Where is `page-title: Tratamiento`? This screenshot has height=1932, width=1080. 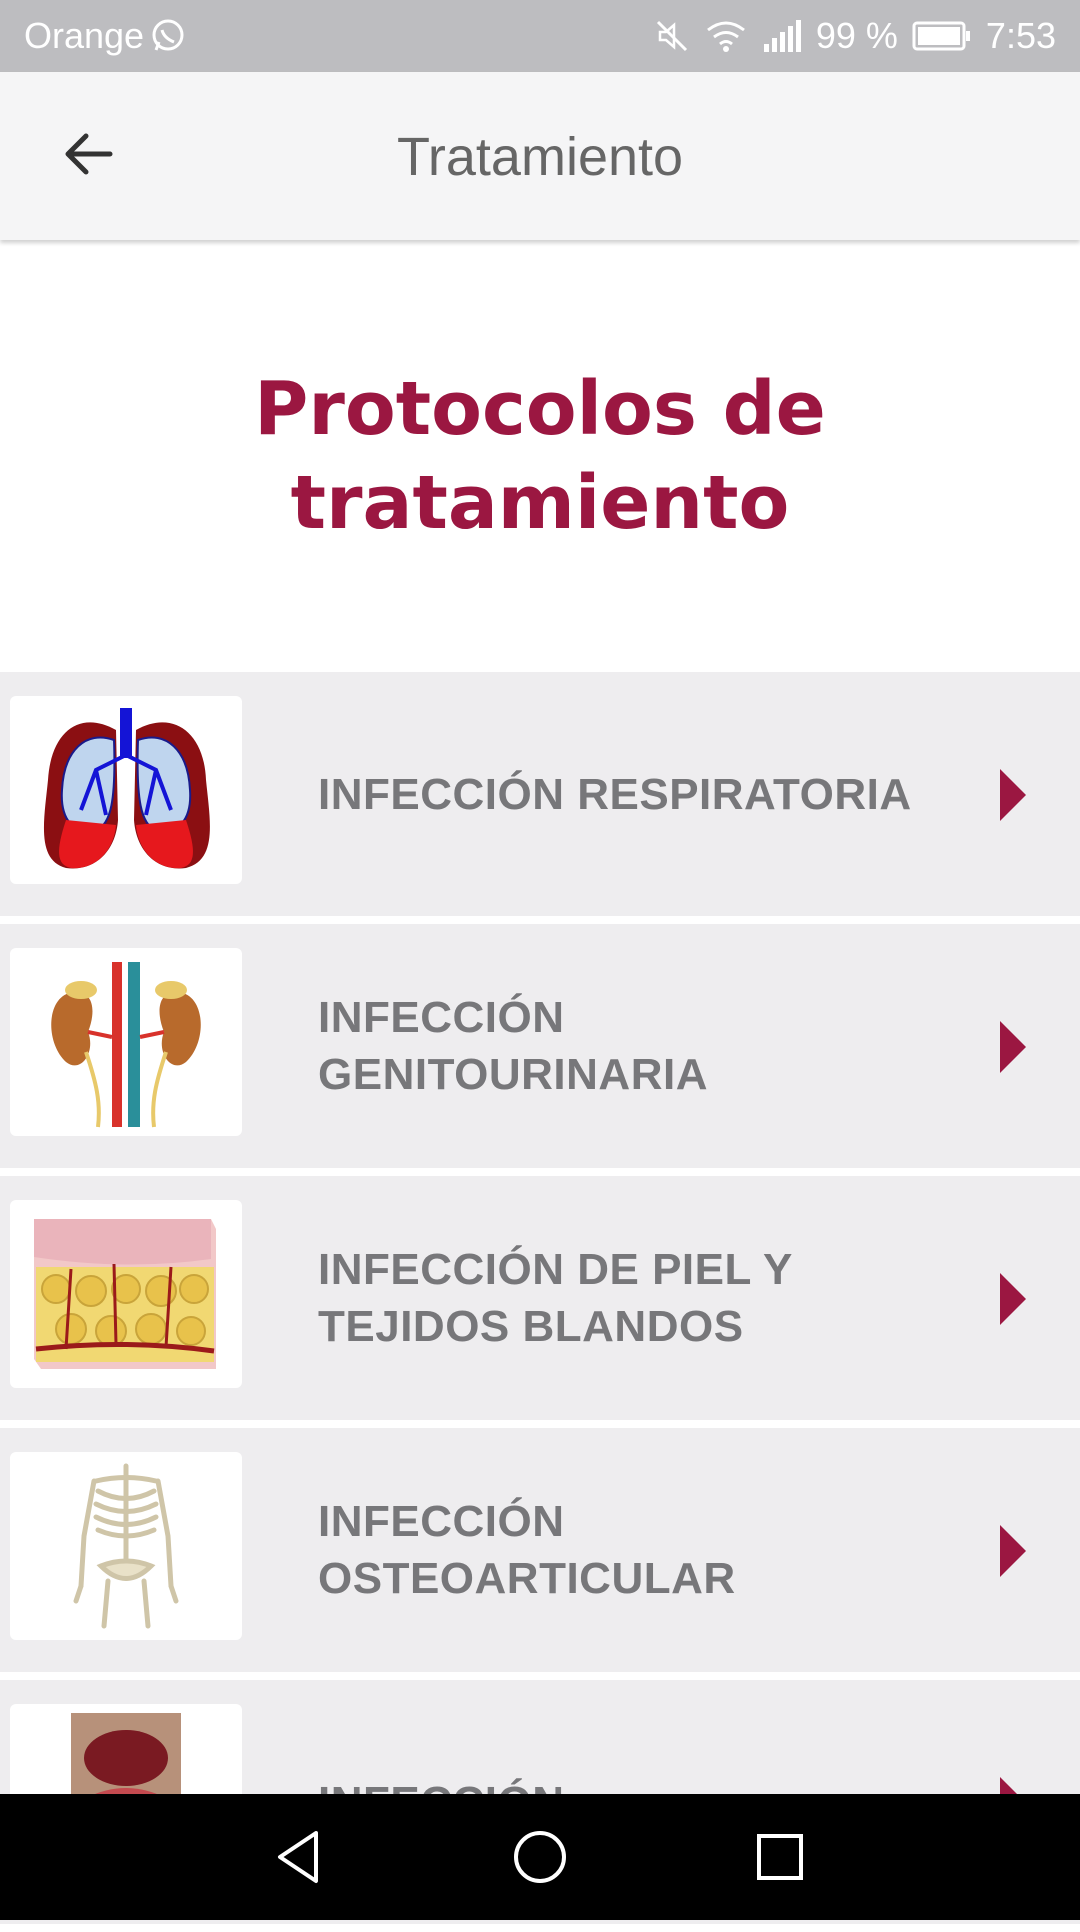
page-title: Tratamiento is located at coordinates (540, 157).